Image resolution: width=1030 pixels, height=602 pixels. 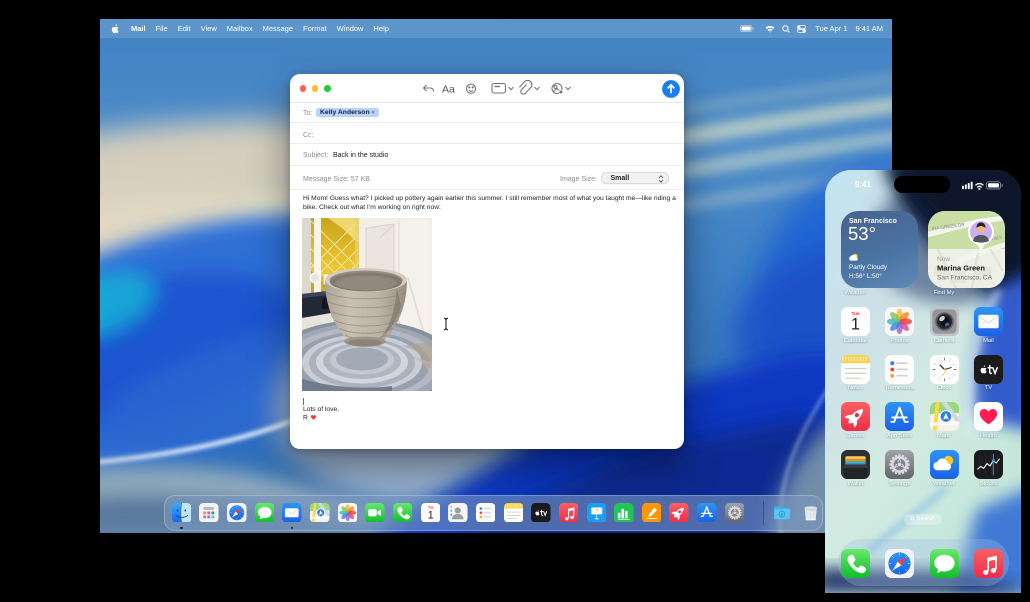 I want to click on svg-text: Aa, so click(x=448, y=90).